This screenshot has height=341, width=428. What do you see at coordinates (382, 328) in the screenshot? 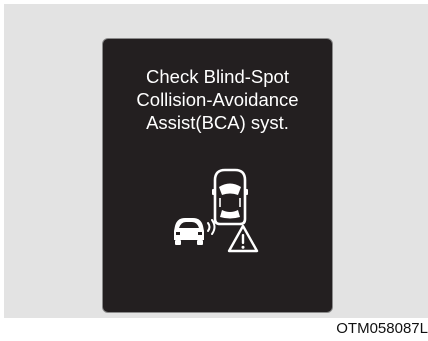
I see `image-reference-code: OTM058087L` at bounding box center [382, 328].